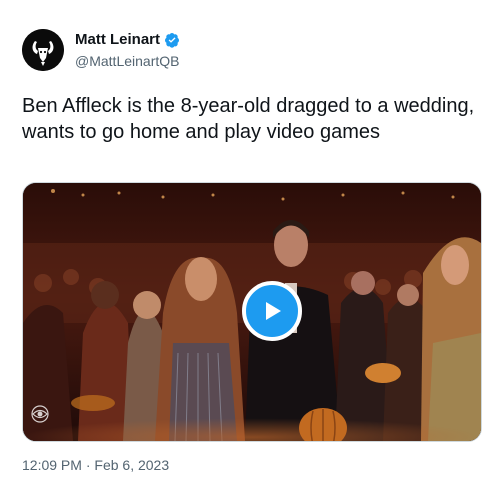 Image resolution: width=500 pixels, height=500 pixels. Describe the element at coordinates (127, 61) in the screenshot. I see `author-handle: @MattLeinartQB` at that location.